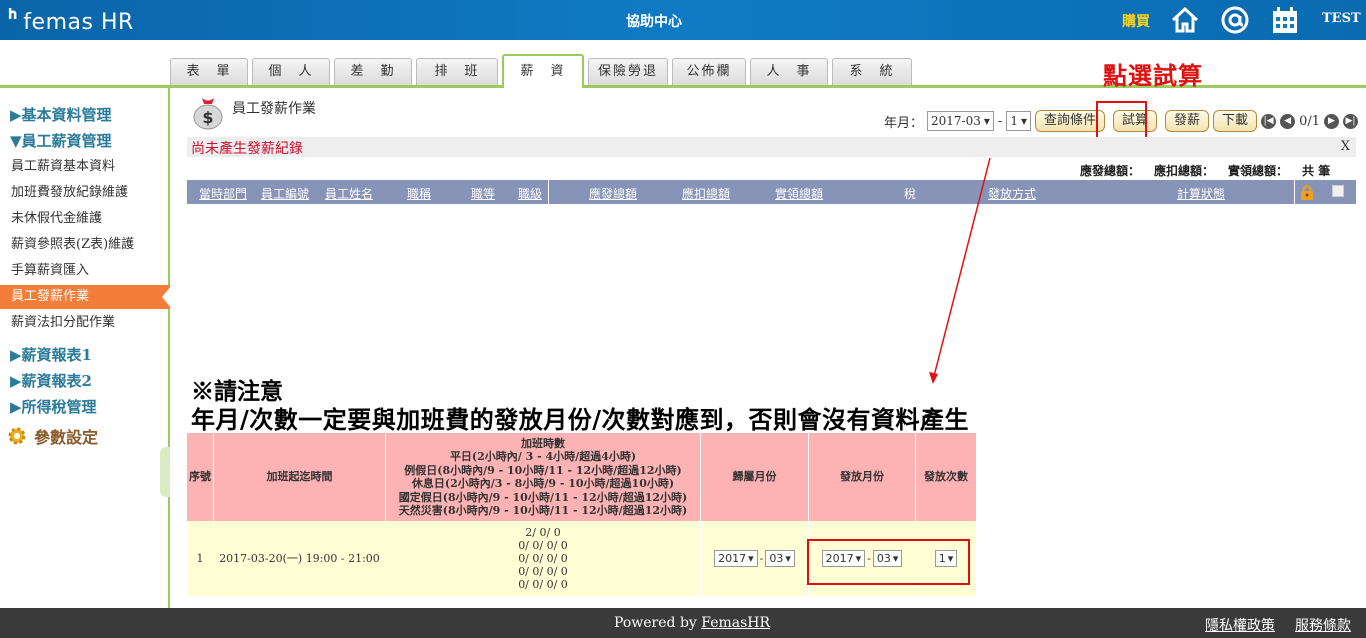  What do you see at coordinates (167, 297) in the screenshot?
I see `active-pointer` at bounding box center [167, 297].